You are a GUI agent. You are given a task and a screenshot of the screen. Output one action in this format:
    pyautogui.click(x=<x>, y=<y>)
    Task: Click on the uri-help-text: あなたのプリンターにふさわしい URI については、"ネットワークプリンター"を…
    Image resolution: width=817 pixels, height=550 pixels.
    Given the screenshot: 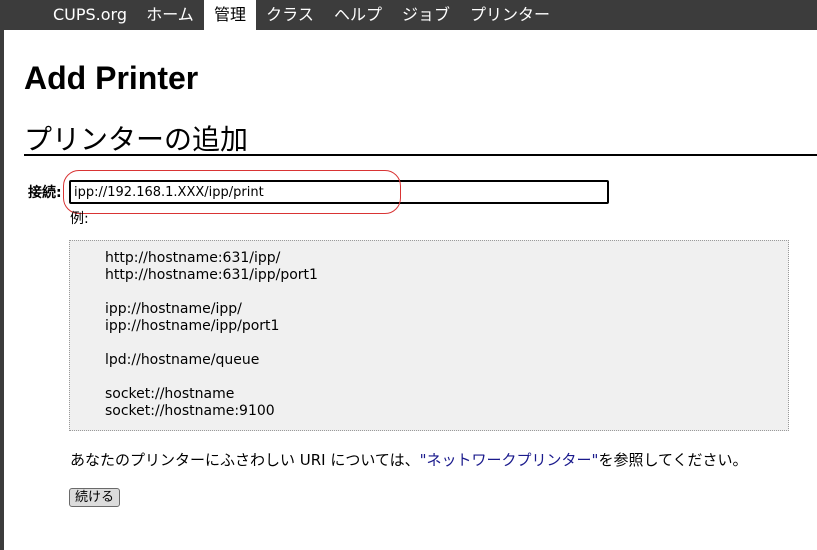 What is the action you would take?
    pyautogui.click(x=409, y=459)
    